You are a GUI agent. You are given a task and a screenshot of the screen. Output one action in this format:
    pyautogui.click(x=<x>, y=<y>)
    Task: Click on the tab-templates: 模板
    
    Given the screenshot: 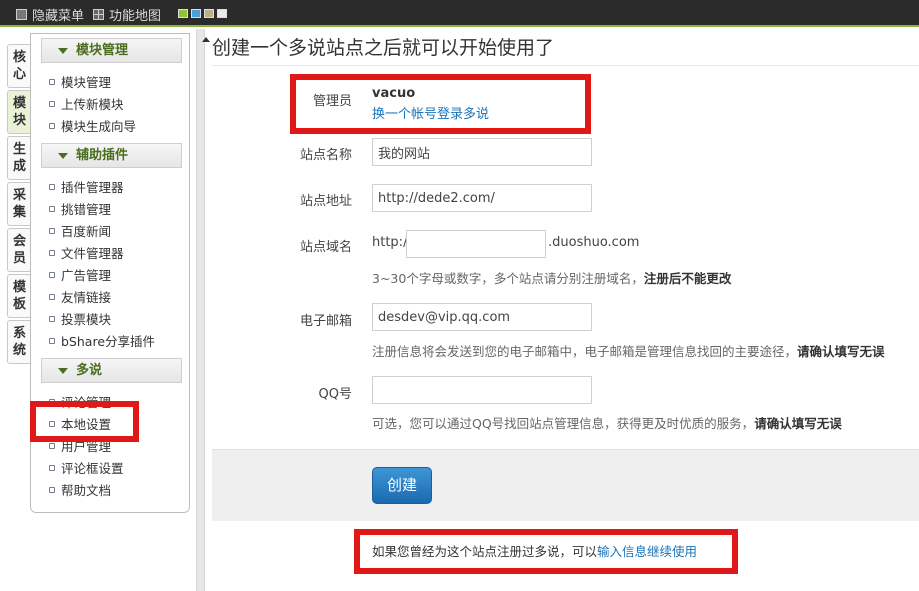 What is the action you would take?
    pyautogui.click(x=19, y=296)
    